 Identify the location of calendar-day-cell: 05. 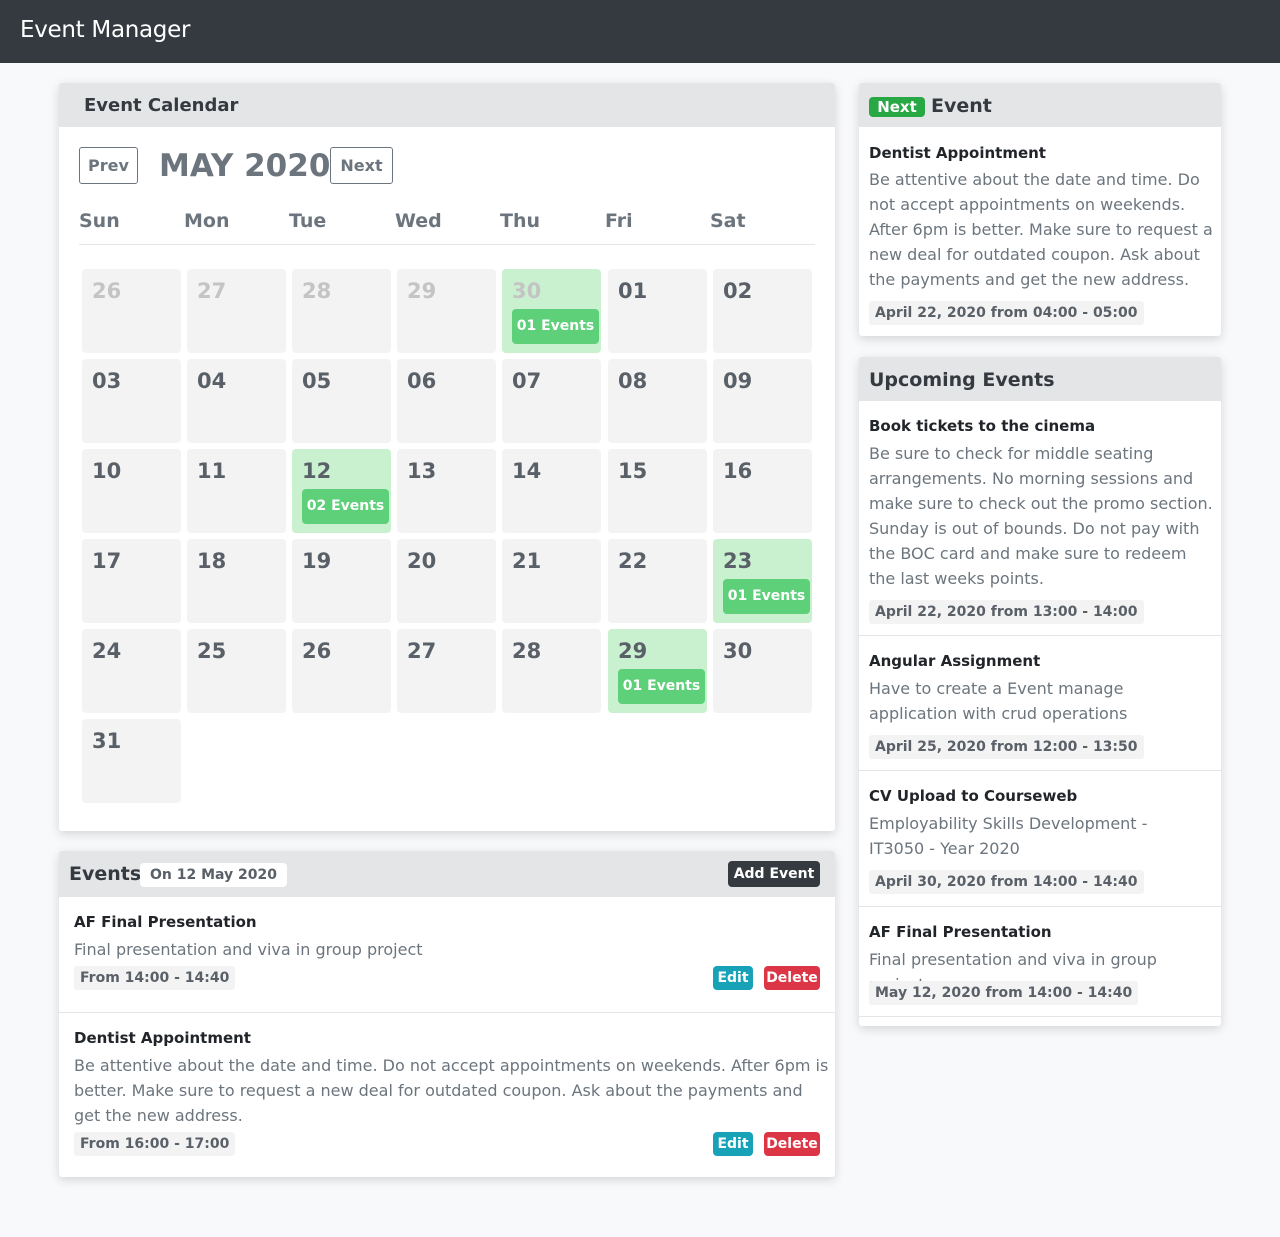
(341, 401).